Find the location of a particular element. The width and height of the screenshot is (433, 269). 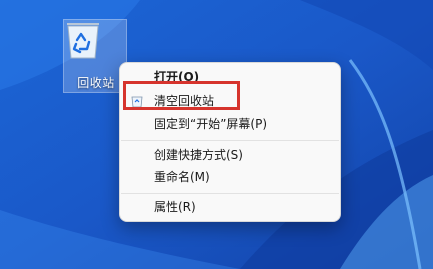

menu-item-create-shortcut: 创建快捷方式(S) is located at coordinates (230, 155).